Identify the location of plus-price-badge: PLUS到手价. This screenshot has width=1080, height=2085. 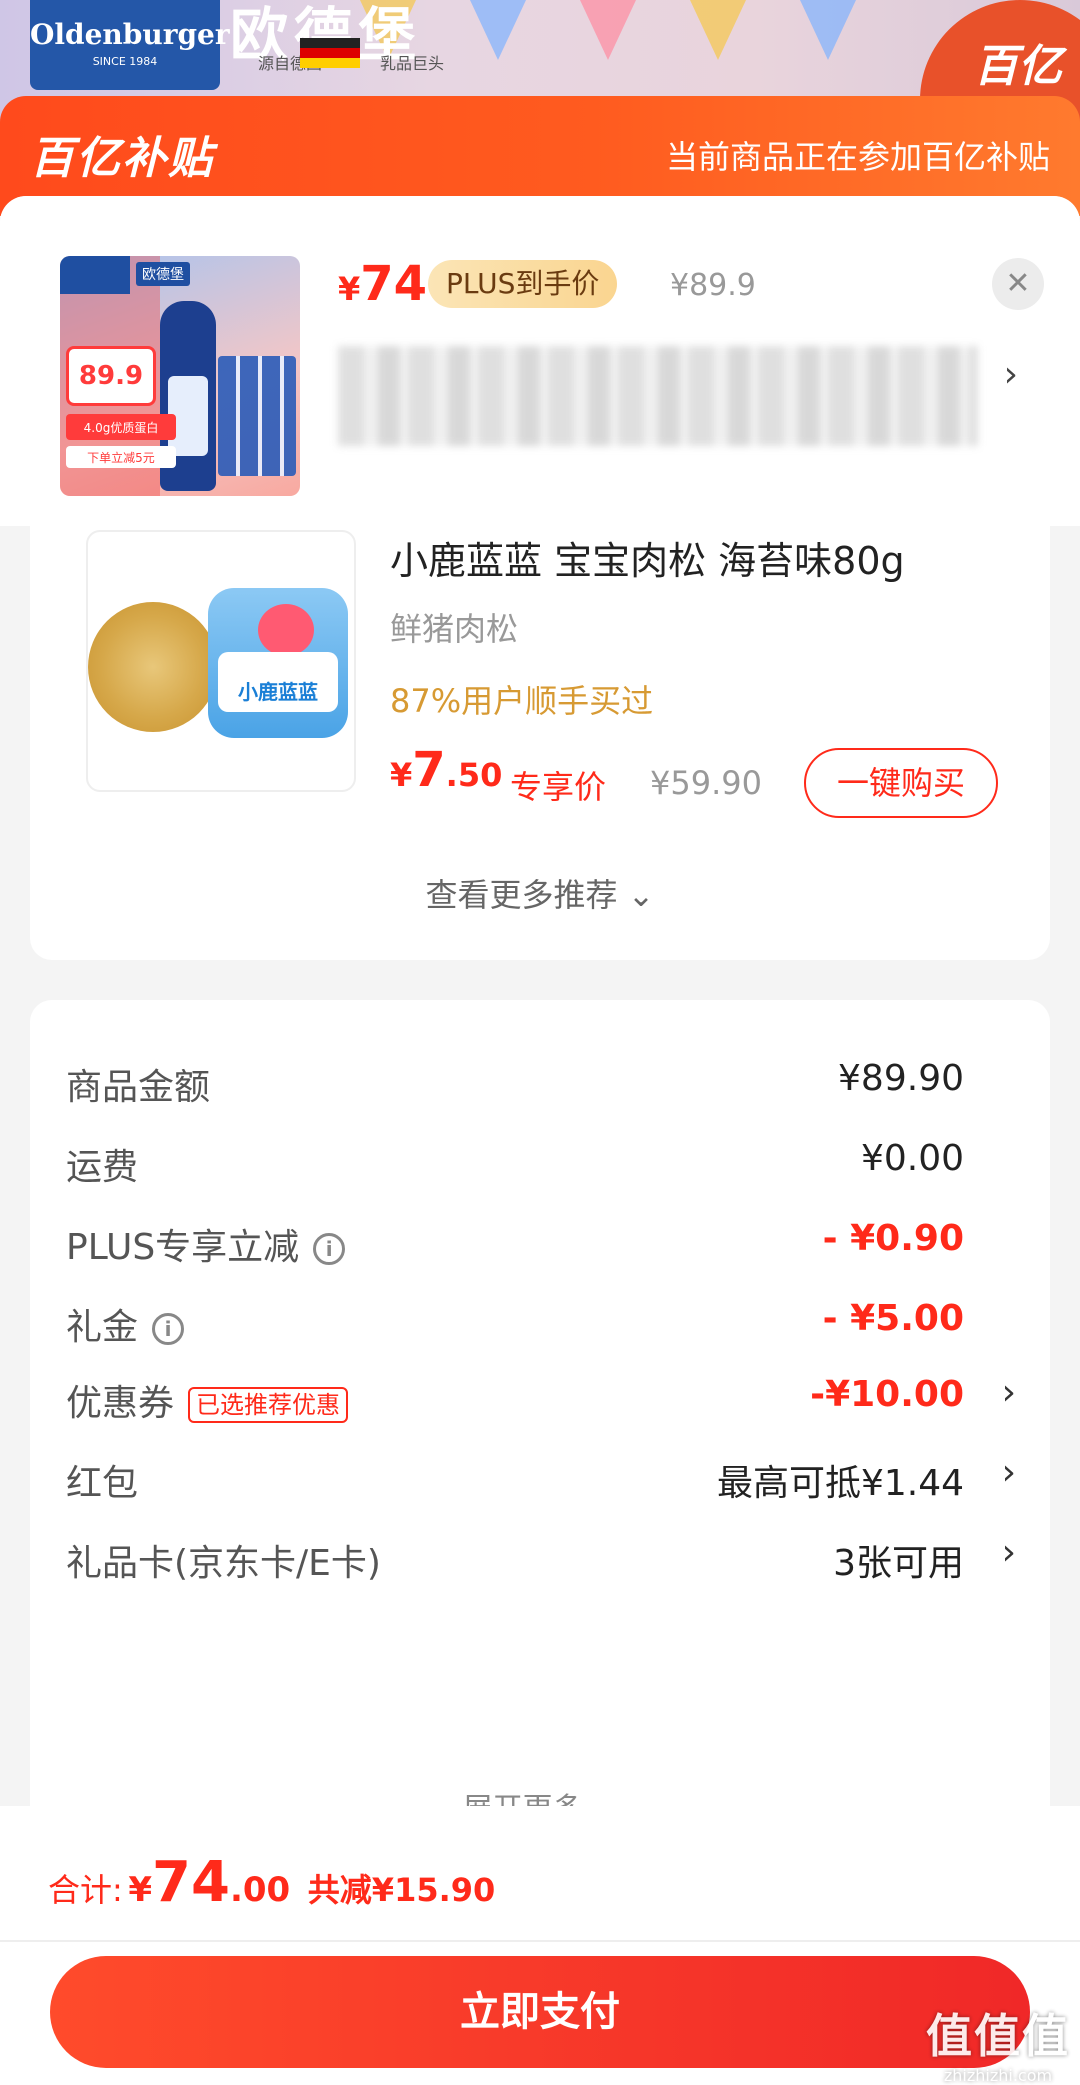
(523, 284).